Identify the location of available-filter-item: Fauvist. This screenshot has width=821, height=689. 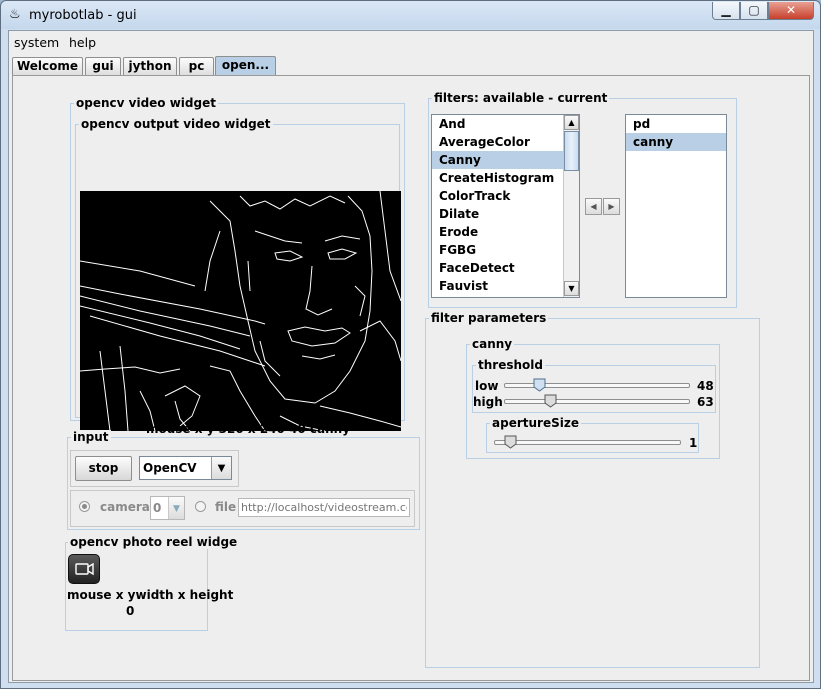
(505, 286).